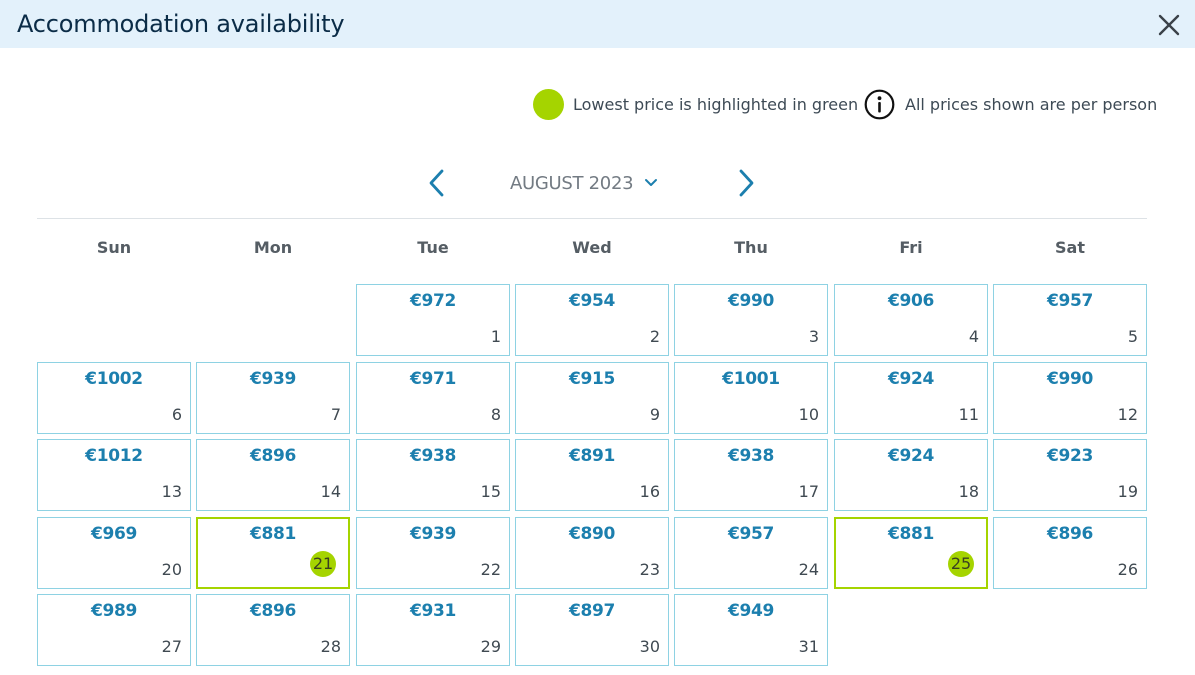  Describe the element at coordinates (1070, 398) in the screenshot. I see `day-cell-12: €990 12` at that location.